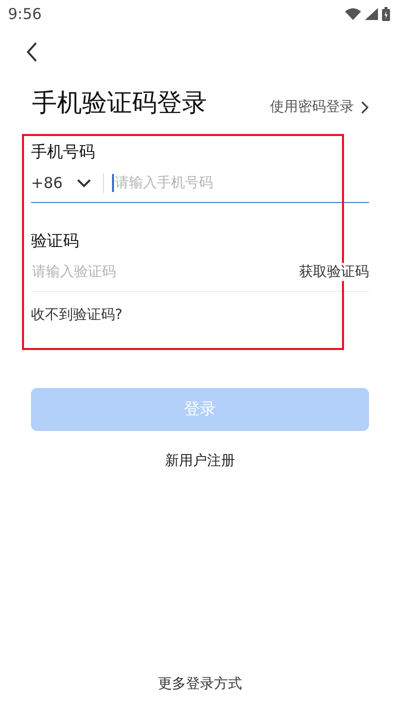 The width and height of the screenshot is (400, 711). I want to click on phone-field: +86 请输入手机号码, so click(200, 183).